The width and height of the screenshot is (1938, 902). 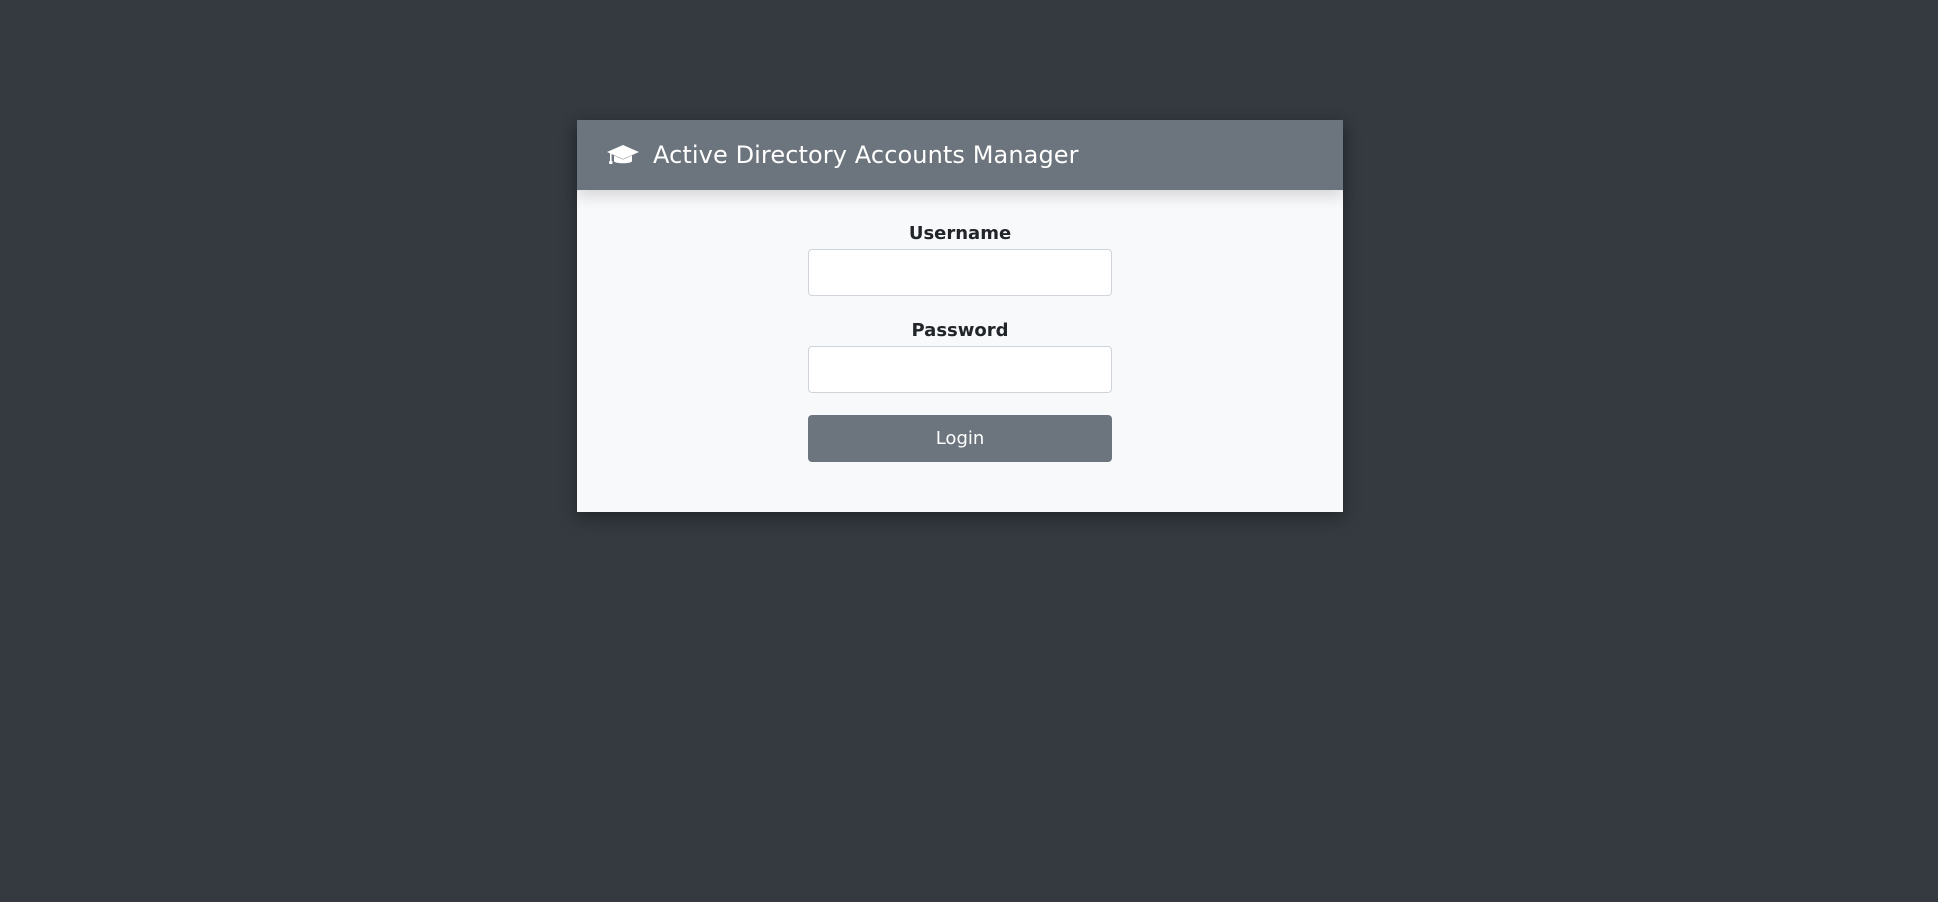 I want to click on password-field, so click(x=960, y=369).